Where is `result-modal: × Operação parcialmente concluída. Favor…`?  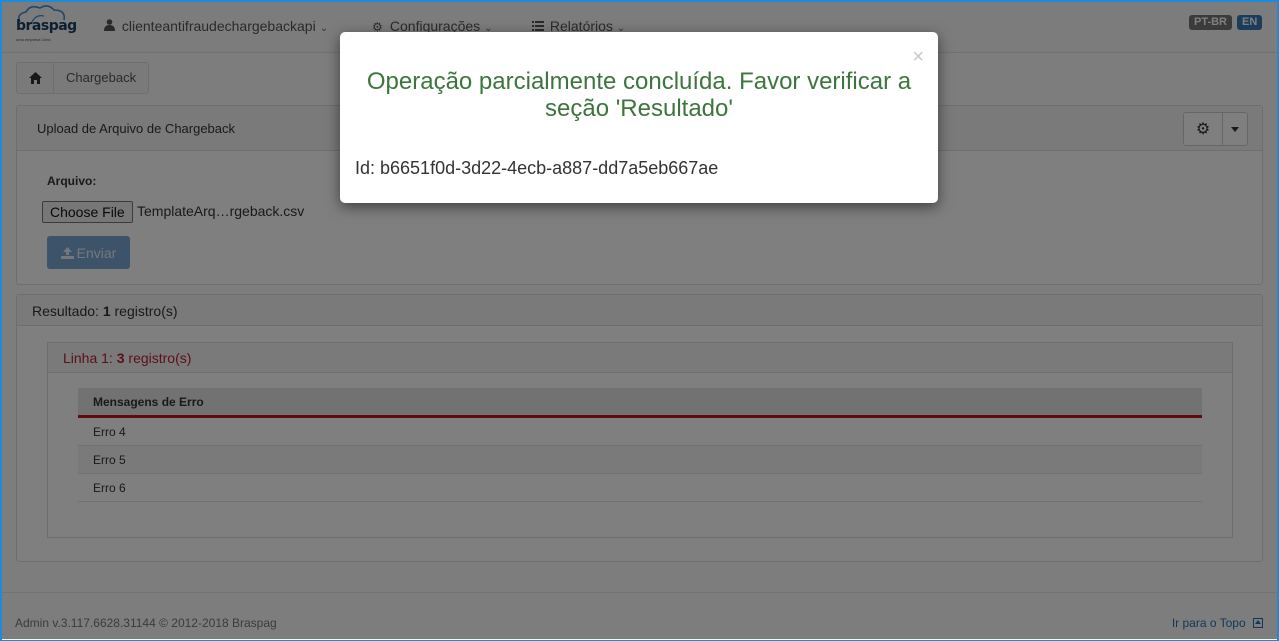 result-modal: × Operação parcialmente concluída. Favor… is located at coordinates (639, 117).